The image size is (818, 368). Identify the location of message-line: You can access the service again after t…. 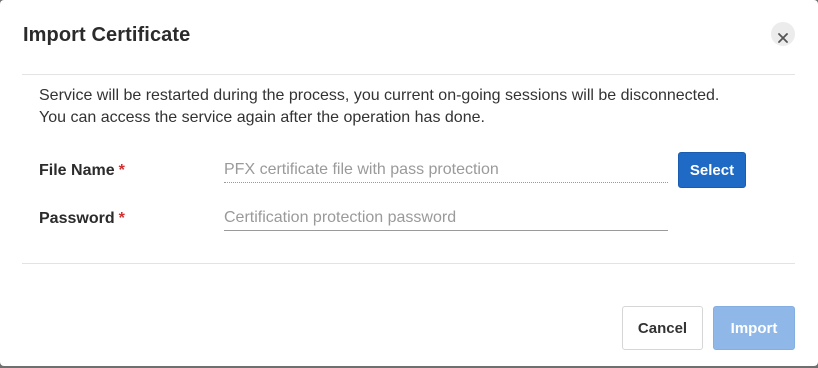
(262, 117).